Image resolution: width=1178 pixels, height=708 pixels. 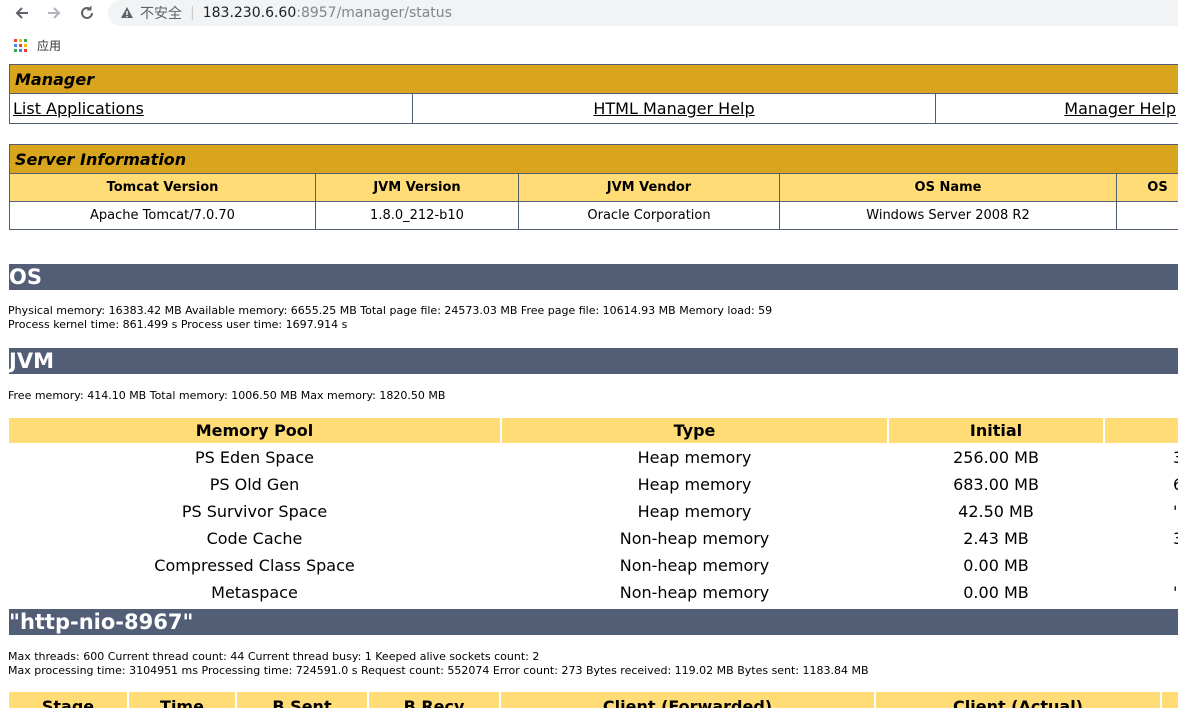 I want to click on pool-name: Code Cache, so click(x=254, y=538).